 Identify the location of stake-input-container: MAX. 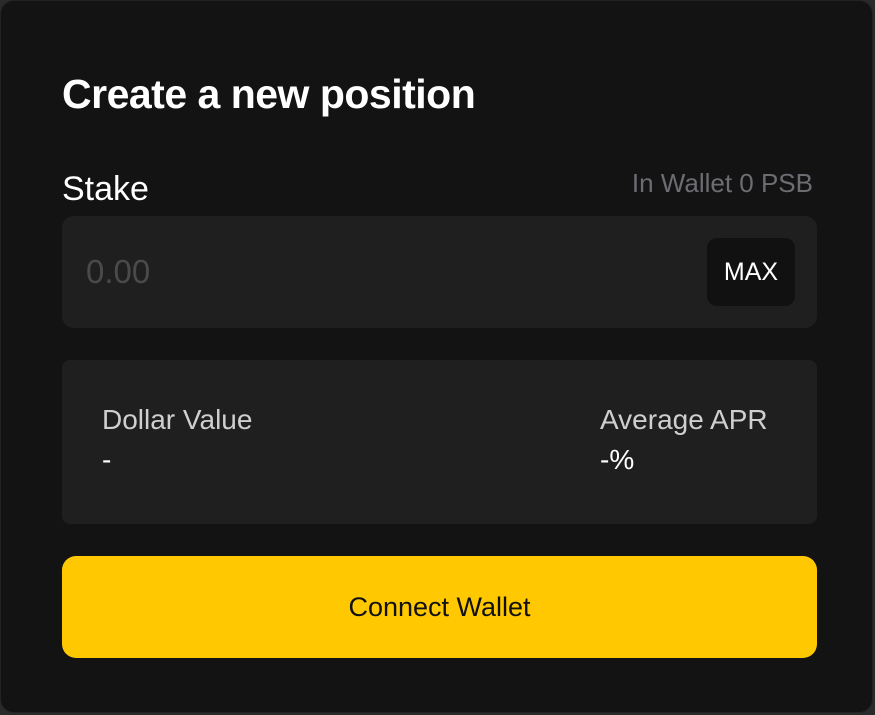
(439, 272).